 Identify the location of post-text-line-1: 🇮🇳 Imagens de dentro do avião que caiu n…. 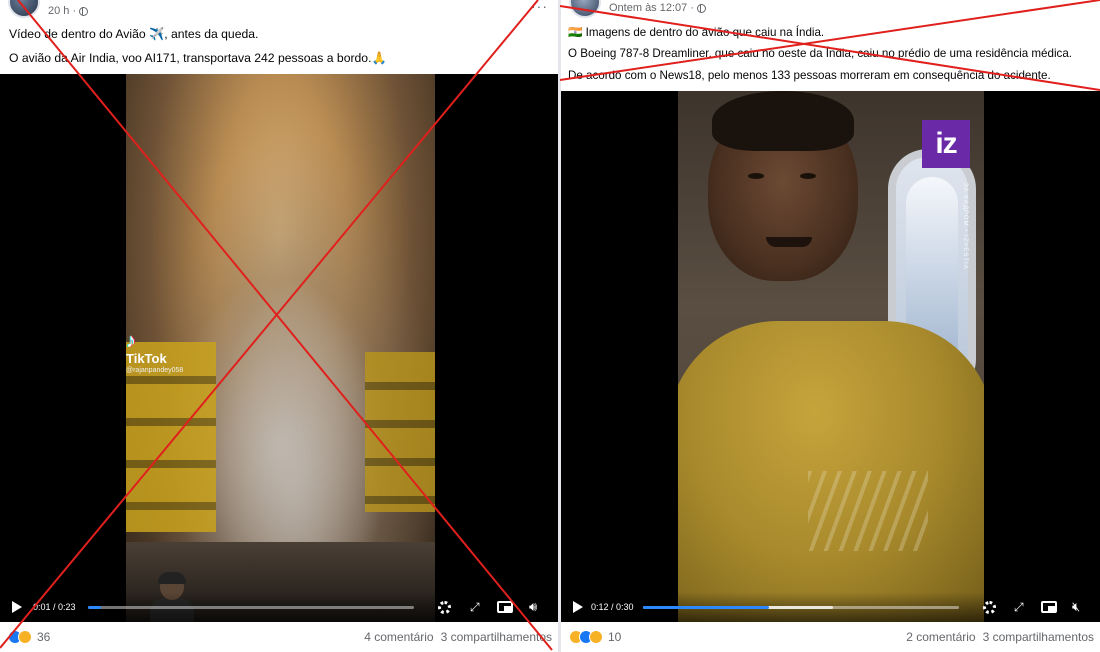
(696, 32).